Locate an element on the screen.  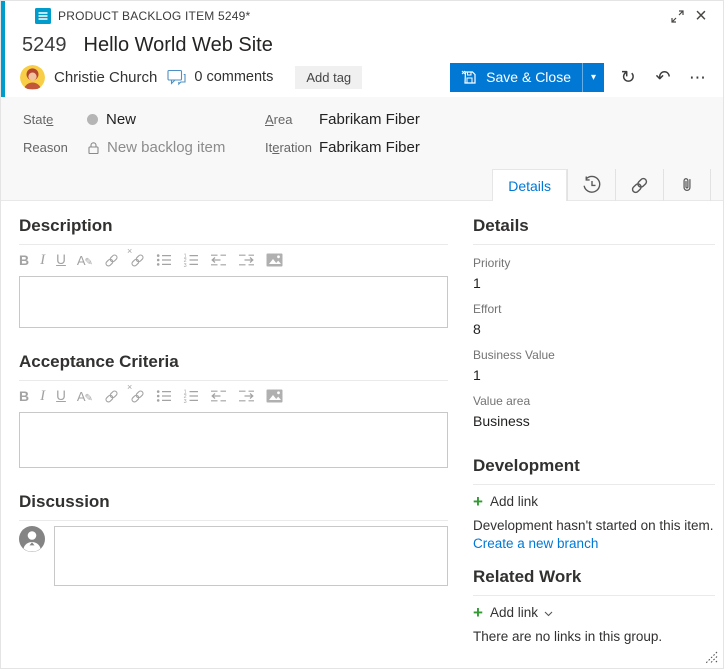
work-item-title-field: Hello World Web Site is located at coordinates (178, 45).